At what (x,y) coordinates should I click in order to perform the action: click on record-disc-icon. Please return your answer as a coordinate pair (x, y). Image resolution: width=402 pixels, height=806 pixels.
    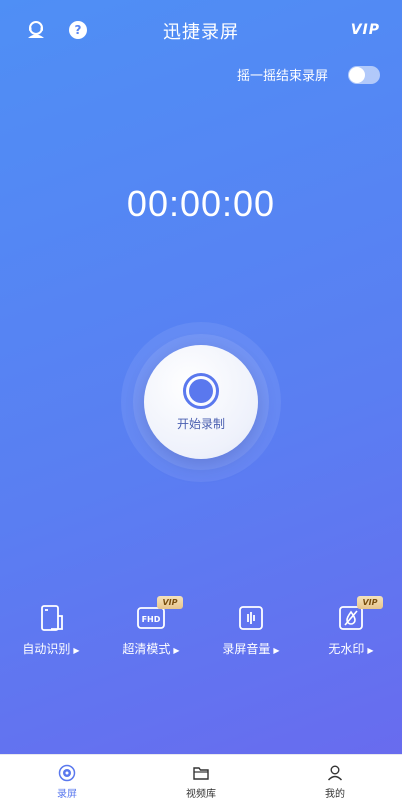
    Looking at the image, I should click on (67, 773).